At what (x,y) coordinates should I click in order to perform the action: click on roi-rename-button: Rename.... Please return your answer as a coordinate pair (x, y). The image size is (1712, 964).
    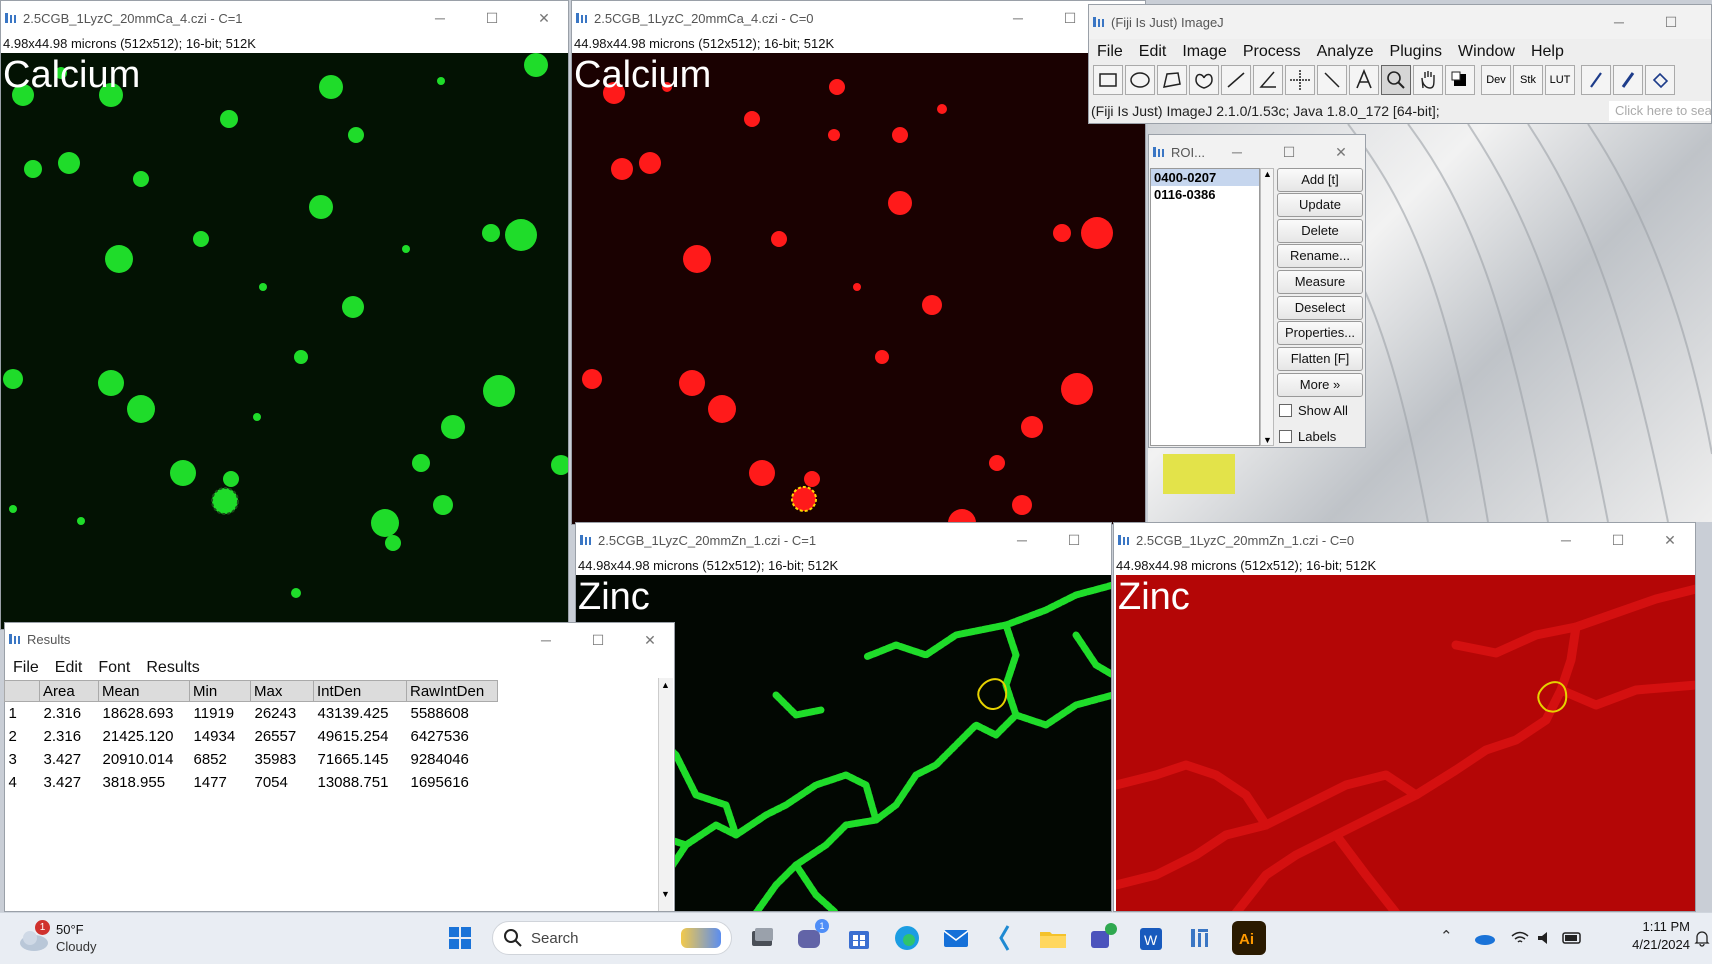
    Looking at the image, I should click on (1320, 256).